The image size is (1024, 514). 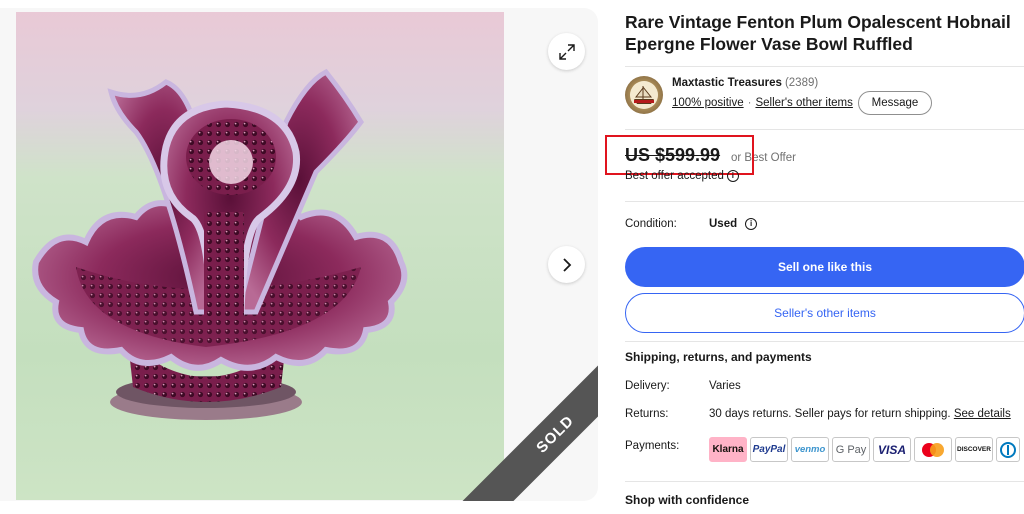 I want to click on seller-links: 100% positive·Seller's other items·, so click(x=768, y=103).